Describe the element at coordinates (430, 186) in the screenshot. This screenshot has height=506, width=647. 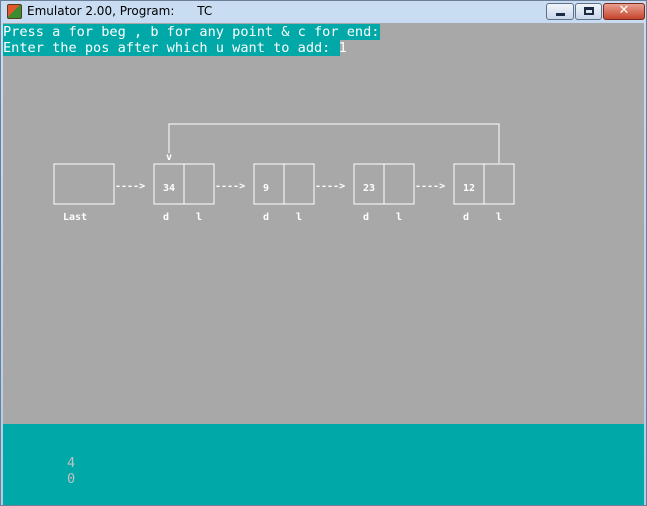
I see `arrow-4: ---->` at that location.